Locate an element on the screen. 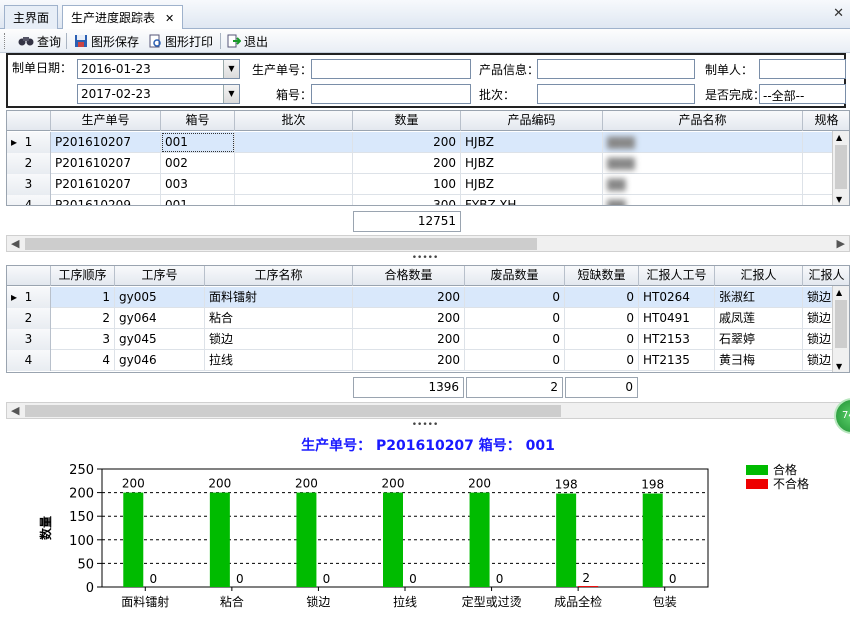 The height and width of the screenshot is (620, 850). toolbar-grip is located at coordinates (5, 41).